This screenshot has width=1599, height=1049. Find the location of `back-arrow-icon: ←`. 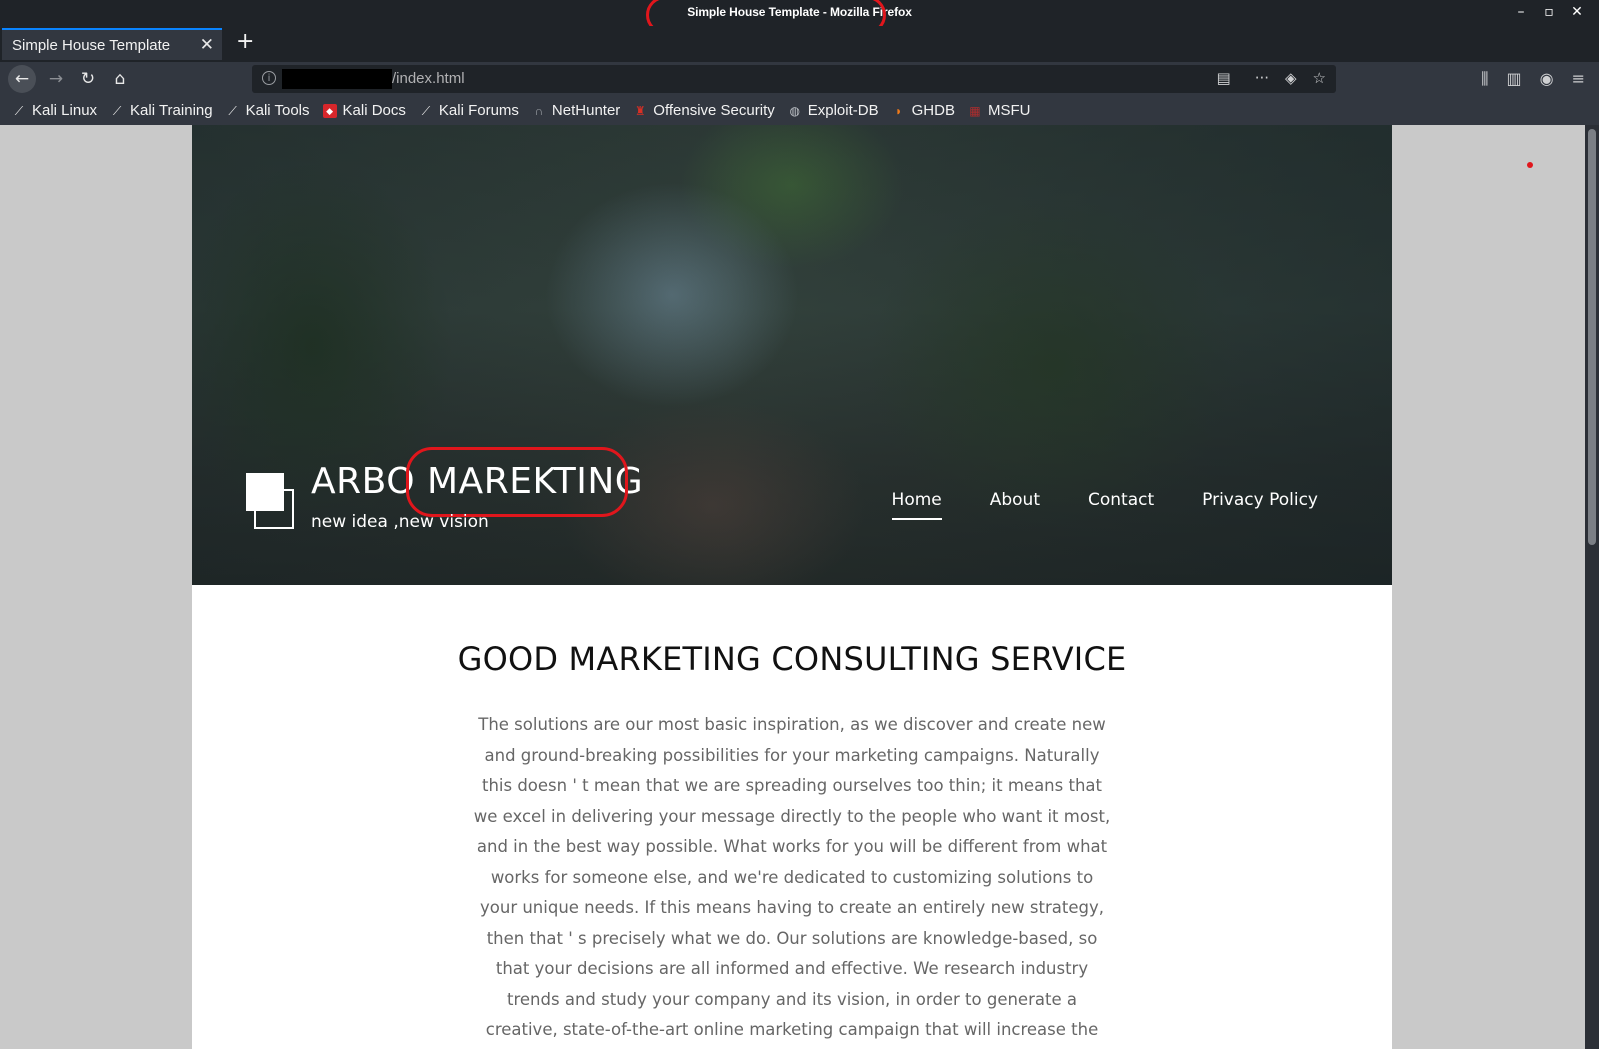

back-arrow-icon: ← is located at coordinates (22, 79).